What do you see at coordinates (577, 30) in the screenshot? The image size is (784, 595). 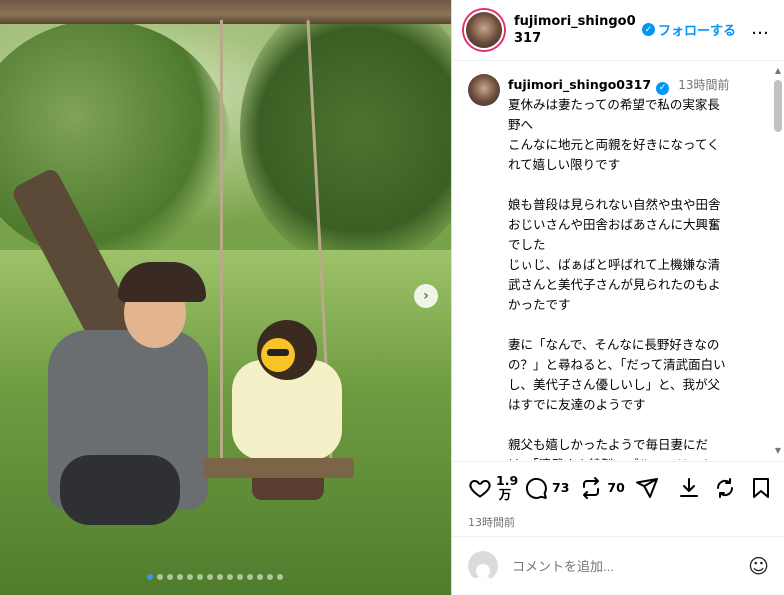 I see `header-username: fujimori_shingo0317` at bounding box center [577, 30].